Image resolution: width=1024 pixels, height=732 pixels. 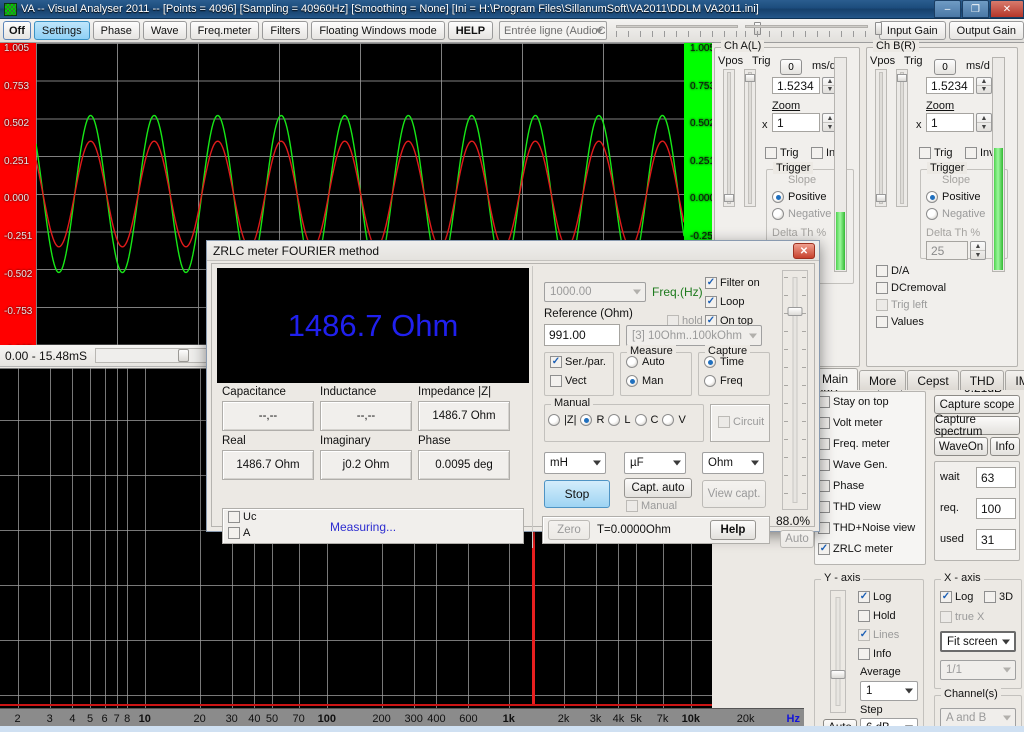 What do you see at coordinates (996, 508) in the screenshot?
I see `counter-value-req: 100` at bounding box center [996, 508].